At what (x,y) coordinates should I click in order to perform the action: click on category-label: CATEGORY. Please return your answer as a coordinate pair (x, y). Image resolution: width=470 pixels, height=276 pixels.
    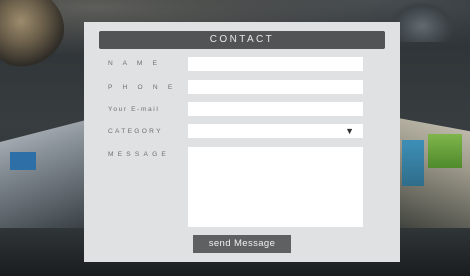
    Looking at the image, I should click on (135, 131).